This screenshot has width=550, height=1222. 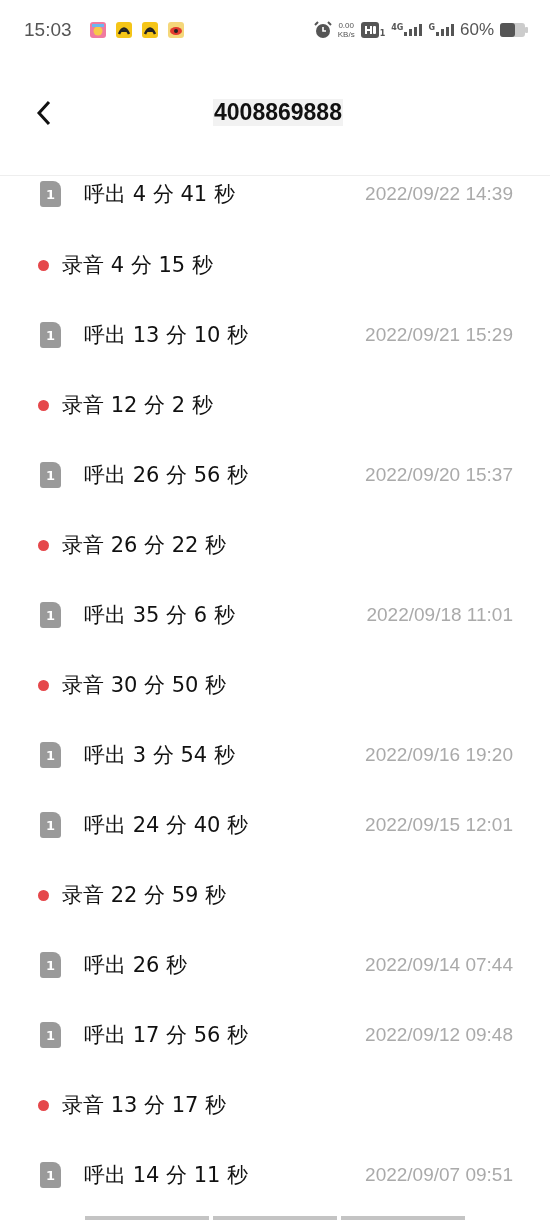 What do you see at coordinates (439, 194) in the screenshot?
I see `call-date: 2022/09/22 14:39` at bounding box center [439, 194].